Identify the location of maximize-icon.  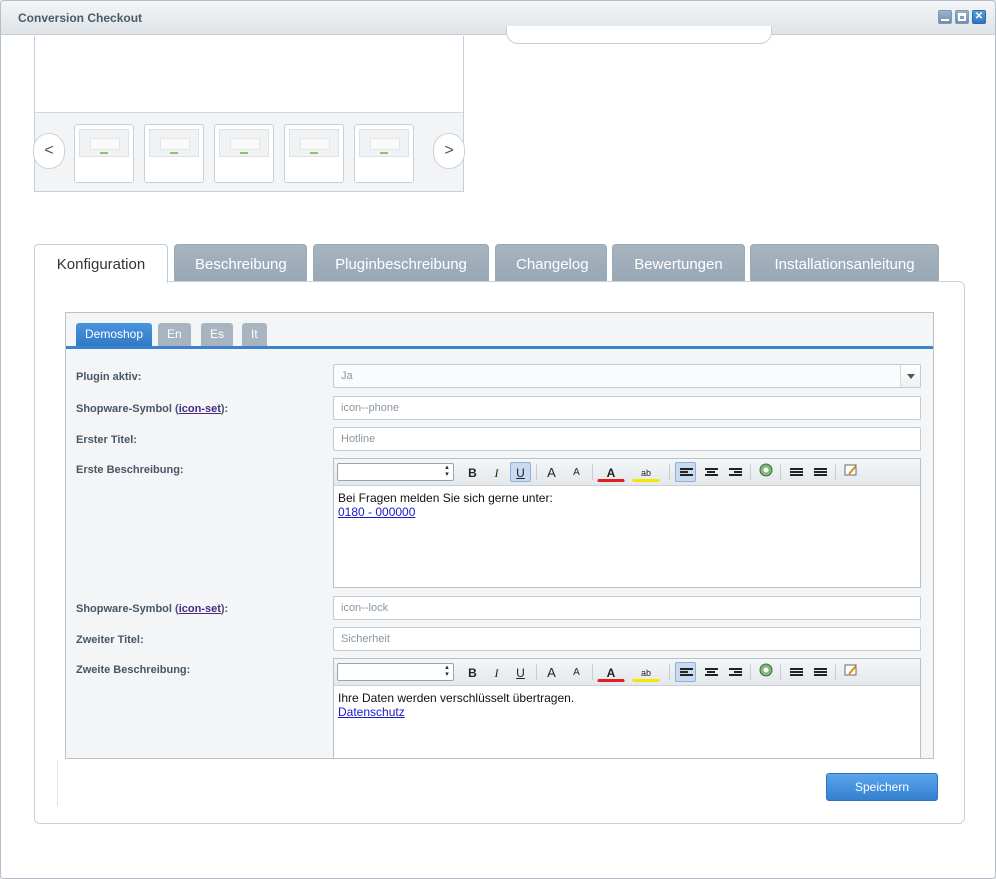
(962, 17).